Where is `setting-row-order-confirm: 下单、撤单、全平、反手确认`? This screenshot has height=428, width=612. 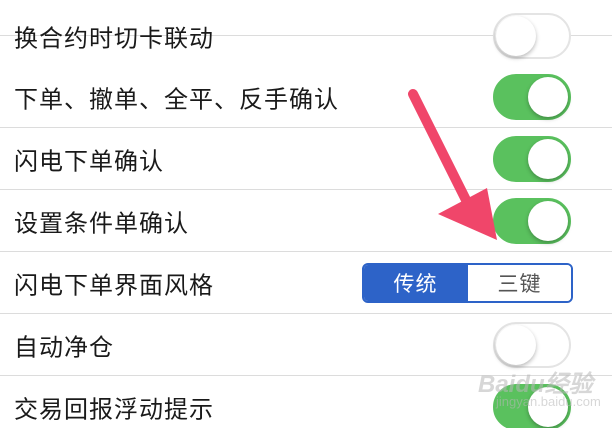 setting-row-order-confirm: 下单、撤单、全平、反手确认 is located at coordinates (306, 97).